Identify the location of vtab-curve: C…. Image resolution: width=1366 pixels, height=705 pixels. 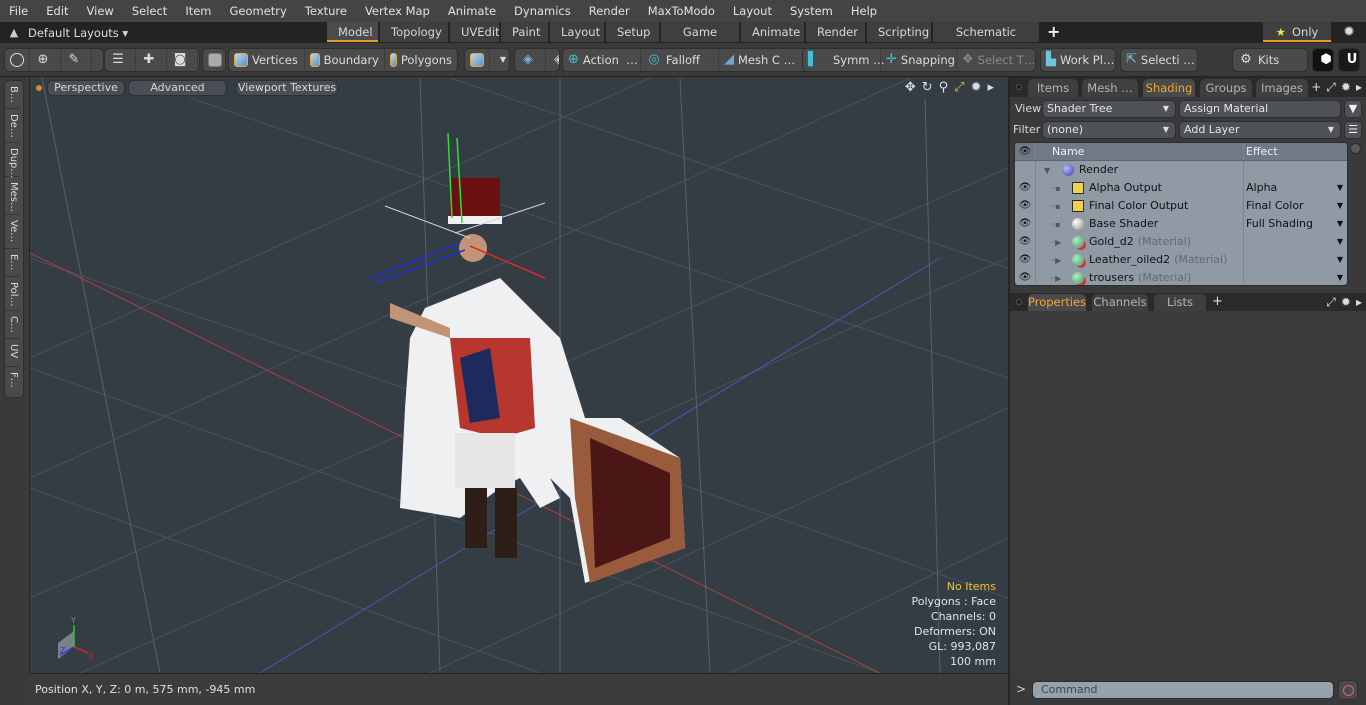
(12, 325).